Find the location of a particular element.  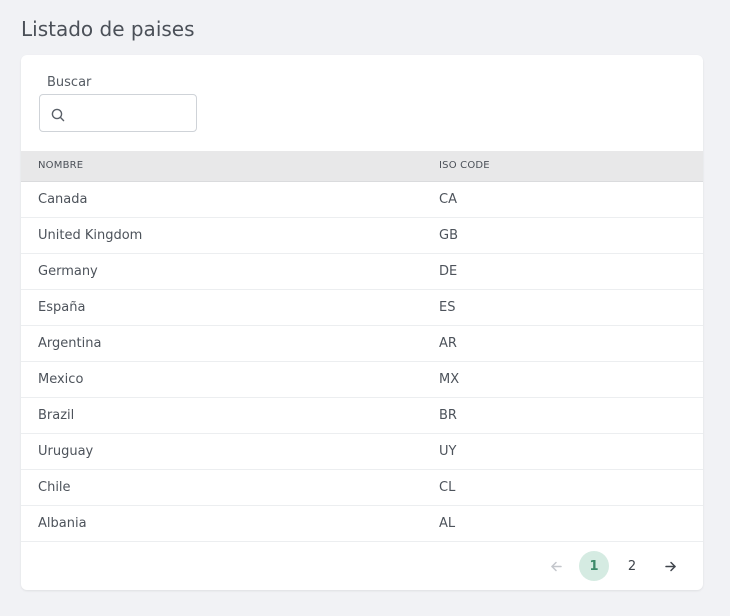

country-iso: AL is located at coordinates (447, 523).